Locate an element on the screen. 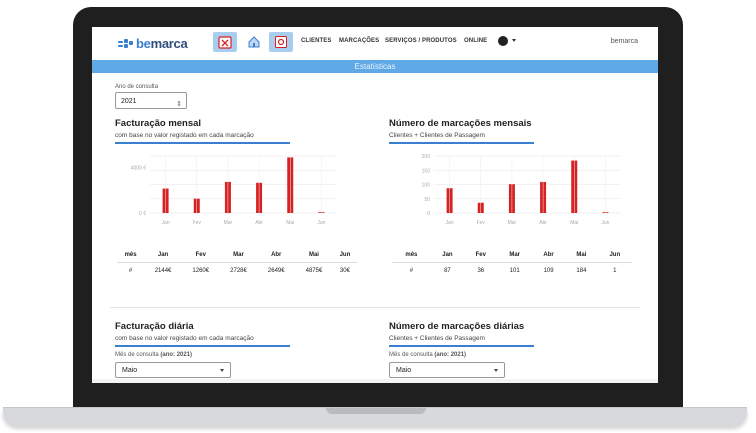  home-icon is located at coordinates (254, 42).